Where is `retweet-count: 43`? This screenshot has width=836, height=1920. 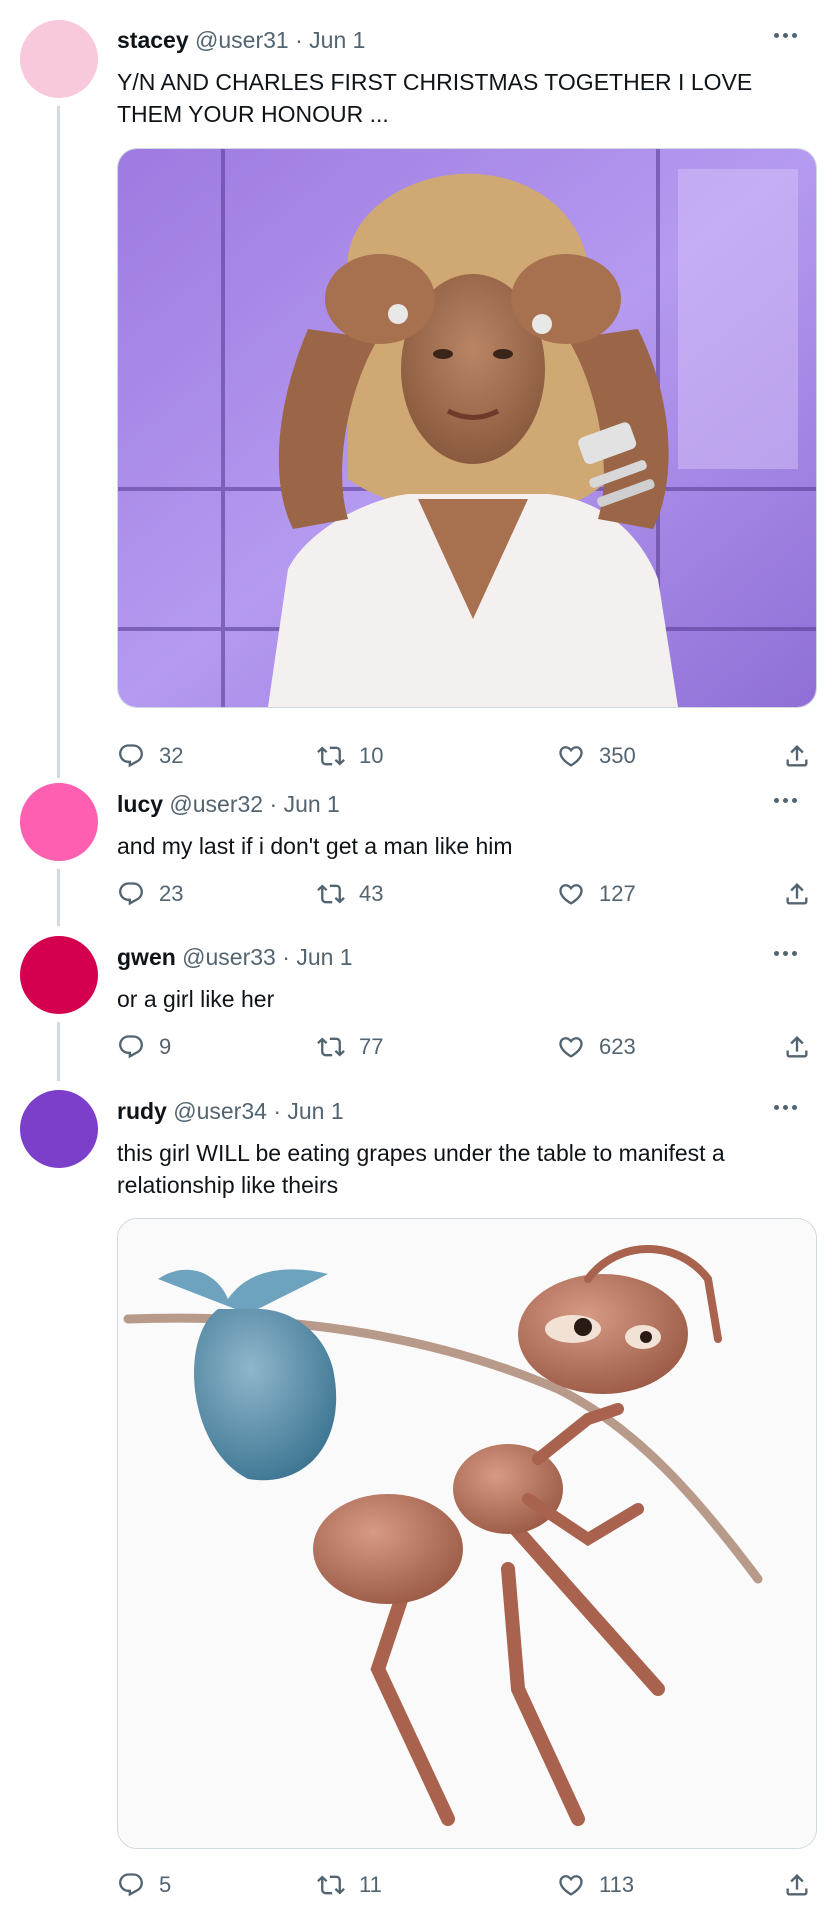 retweet-count: 43 is located at coordinates (371, 893).